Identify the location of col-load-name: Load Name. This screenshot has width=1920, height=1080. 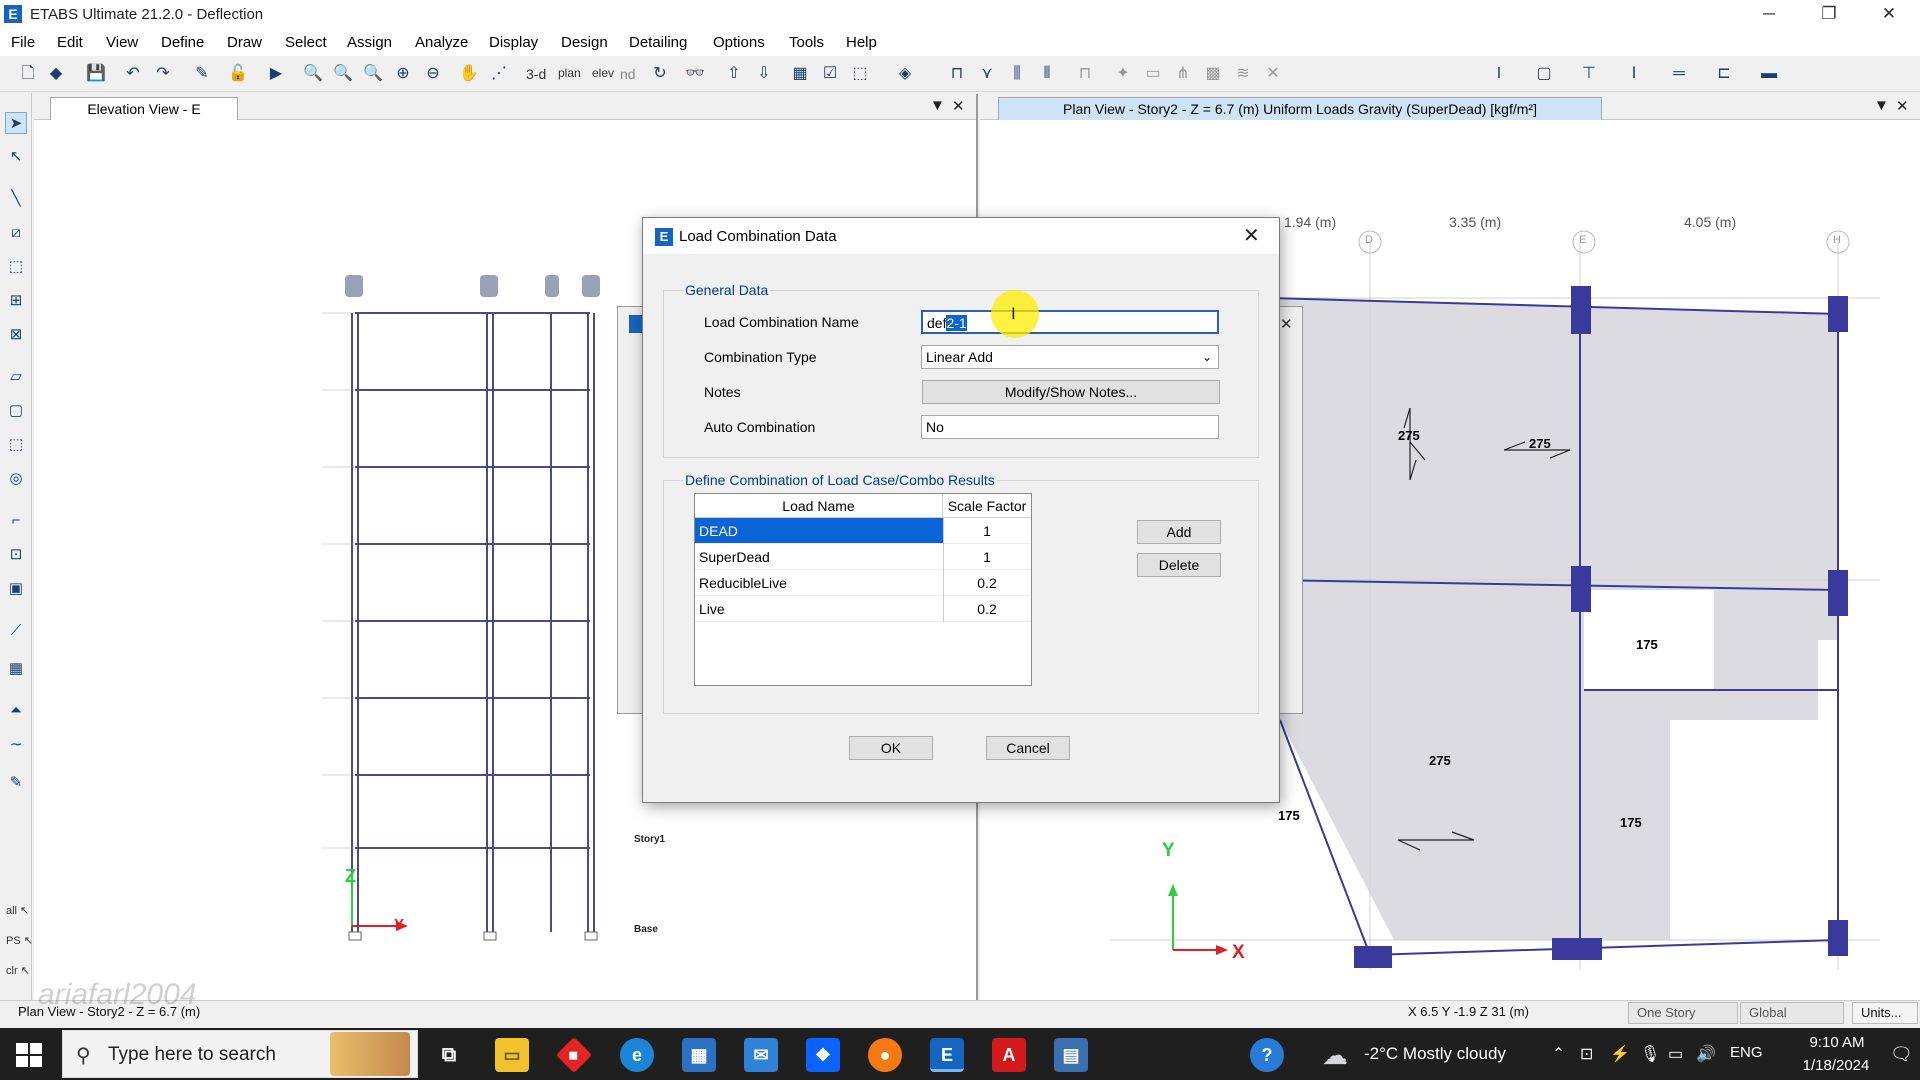
(819, 506).